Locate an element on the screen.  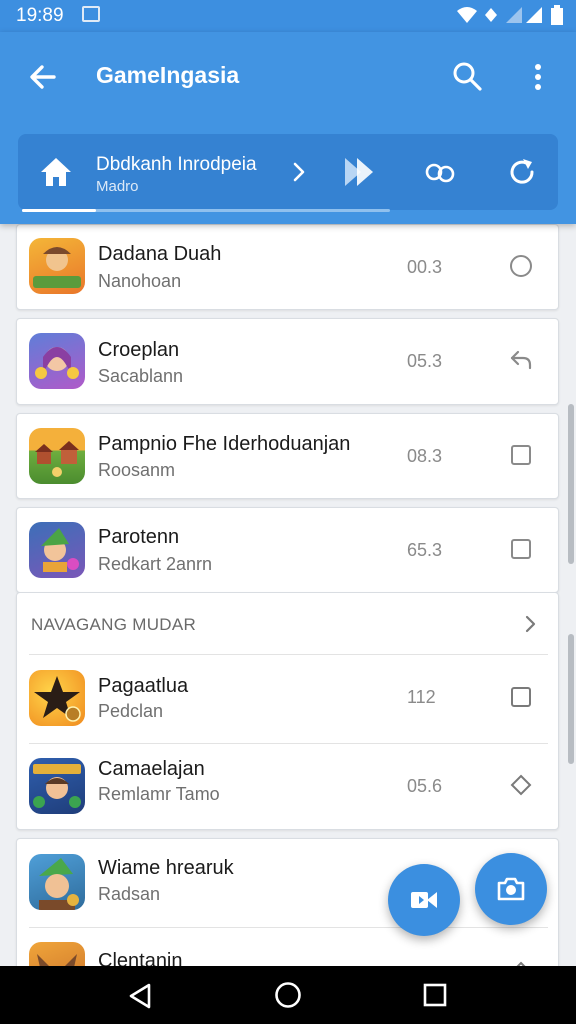
signal-icon is located at coordinates (524, 15).